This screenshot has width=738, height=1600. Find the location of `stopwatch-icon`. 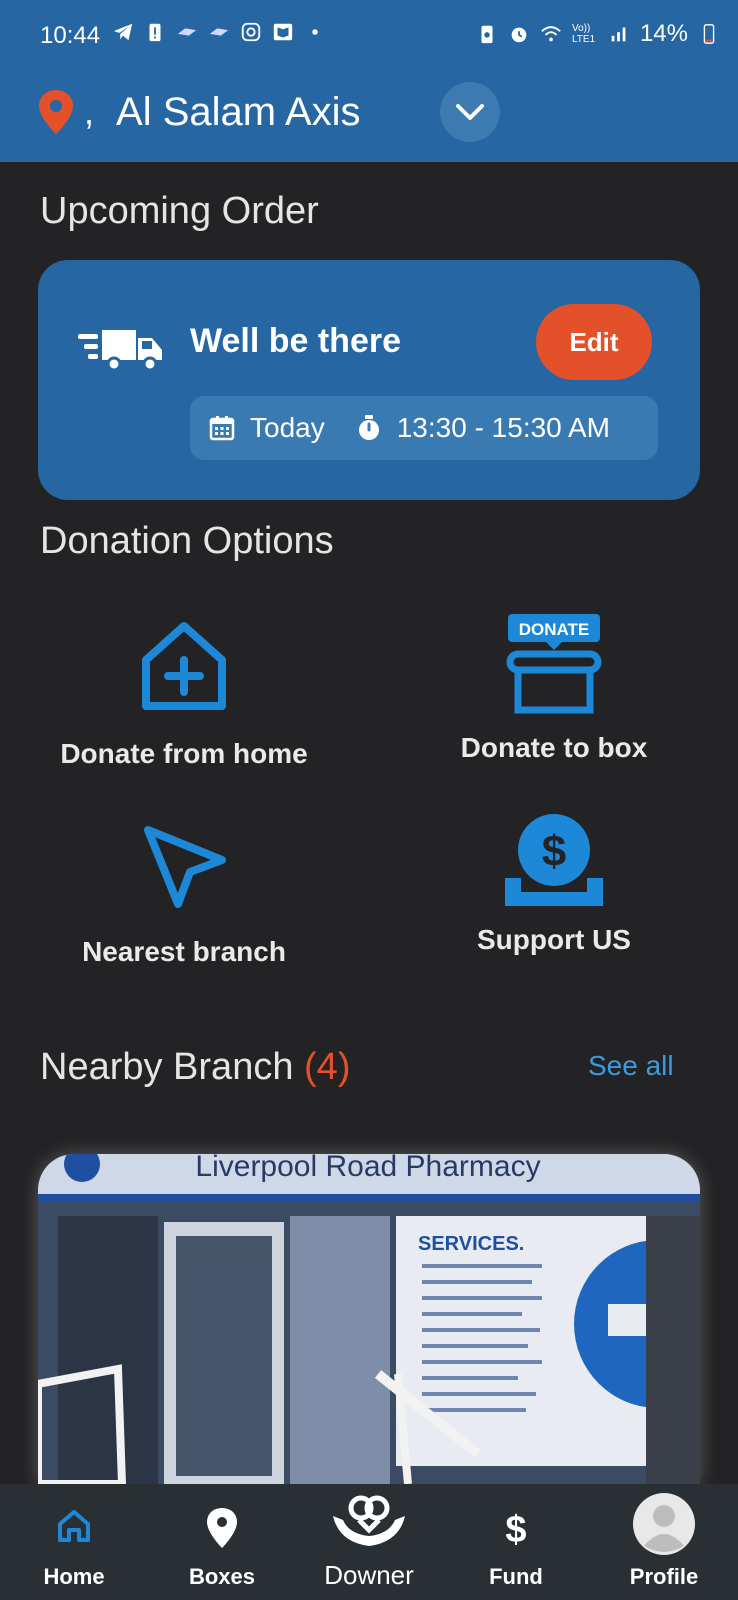

stopwatch-icon is located at coordinates (368, 427).